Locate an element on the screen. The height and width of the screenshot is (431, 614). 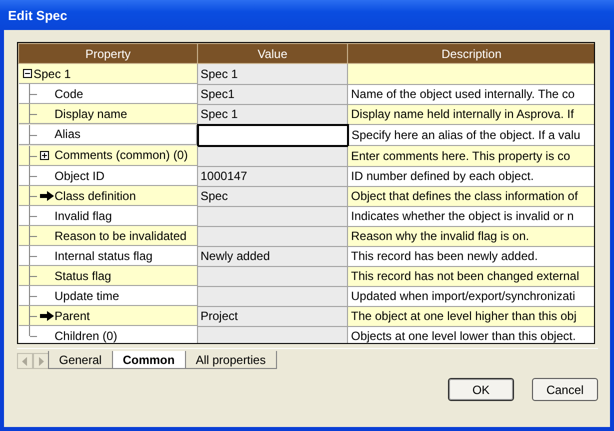
dialog-button: Cancel is located at coordinates (565, 389).